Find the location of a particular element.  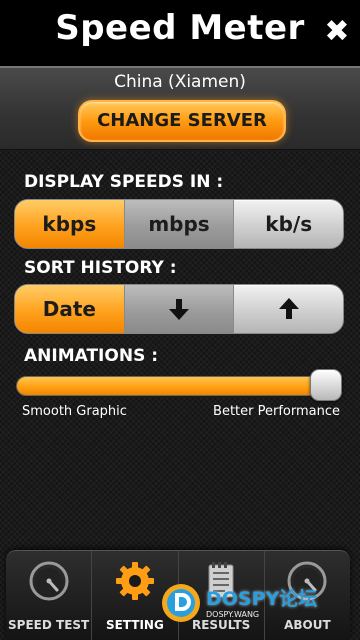

display-speeds-selector: kbps mbps kb/s is located at coordinates (179, 224).